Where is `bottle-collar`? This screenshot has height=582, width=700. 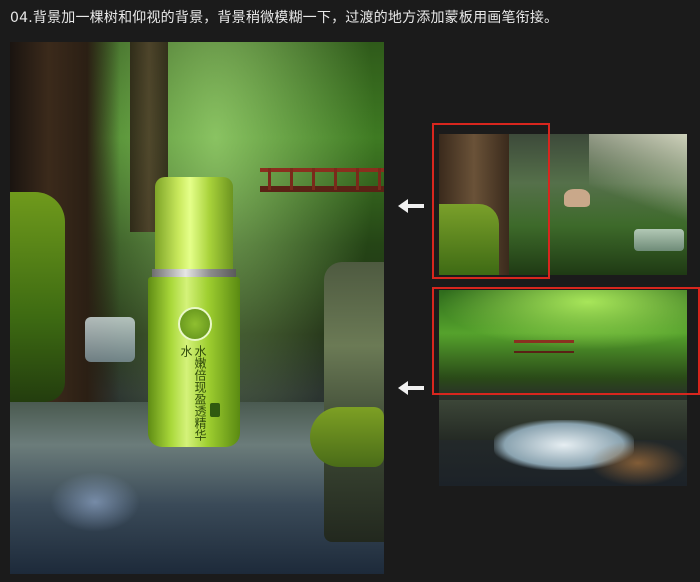
bottle-collar is located at coordinates (194, 273).